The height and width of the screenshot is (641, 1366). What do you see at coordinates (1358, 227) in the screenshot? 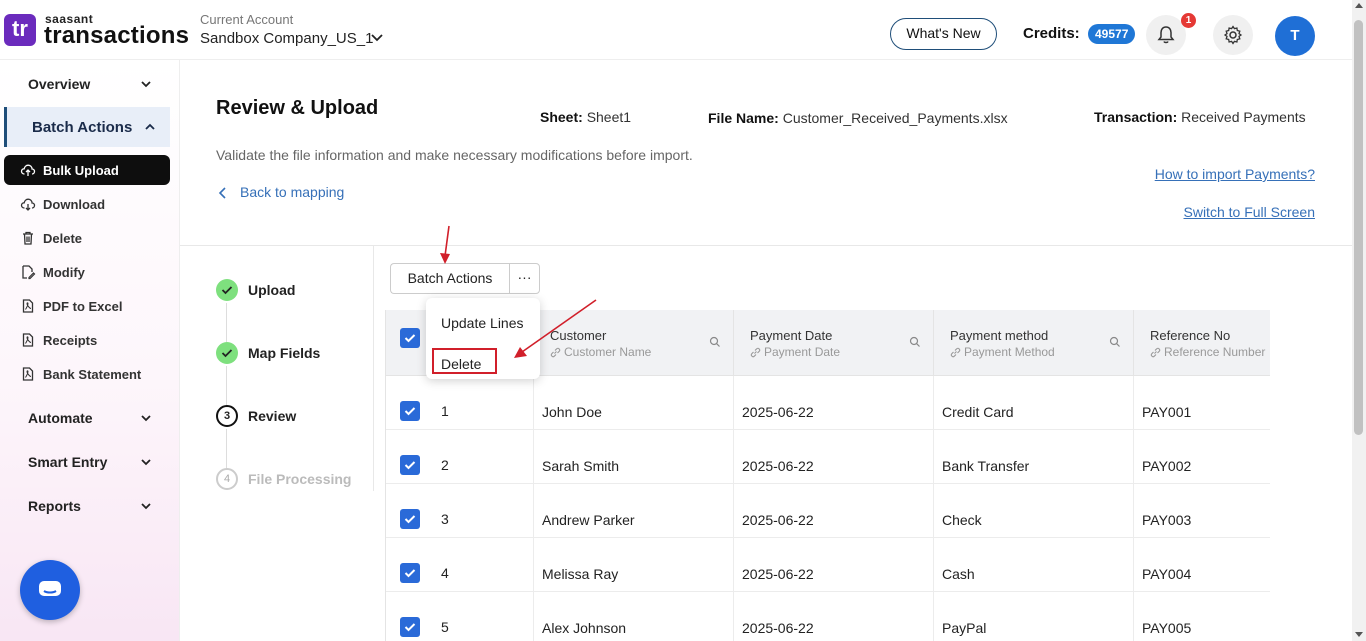
I see `scrollbar-thumb` at bounding box center [1358, 227].